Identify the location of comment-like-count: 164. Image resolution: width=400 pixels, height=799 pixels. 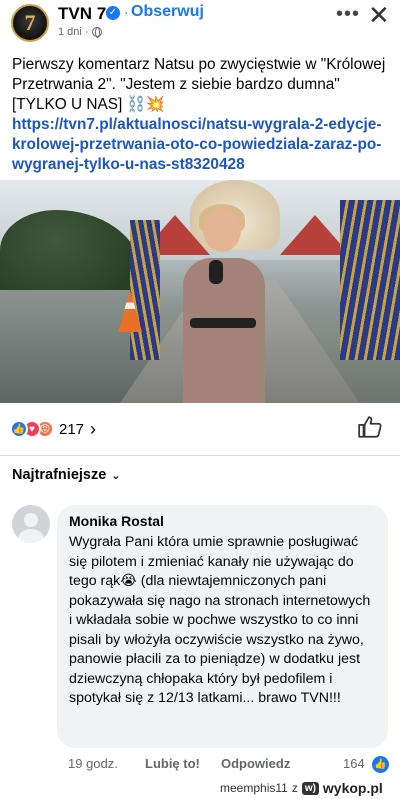
(354, 763).